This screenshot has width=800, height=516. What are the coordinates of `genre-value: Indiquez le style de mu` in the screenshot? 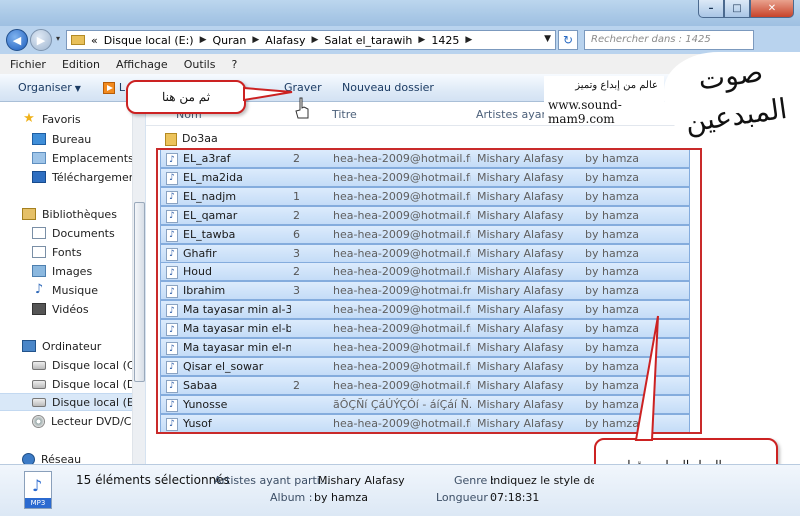 It's located at (542, 480).